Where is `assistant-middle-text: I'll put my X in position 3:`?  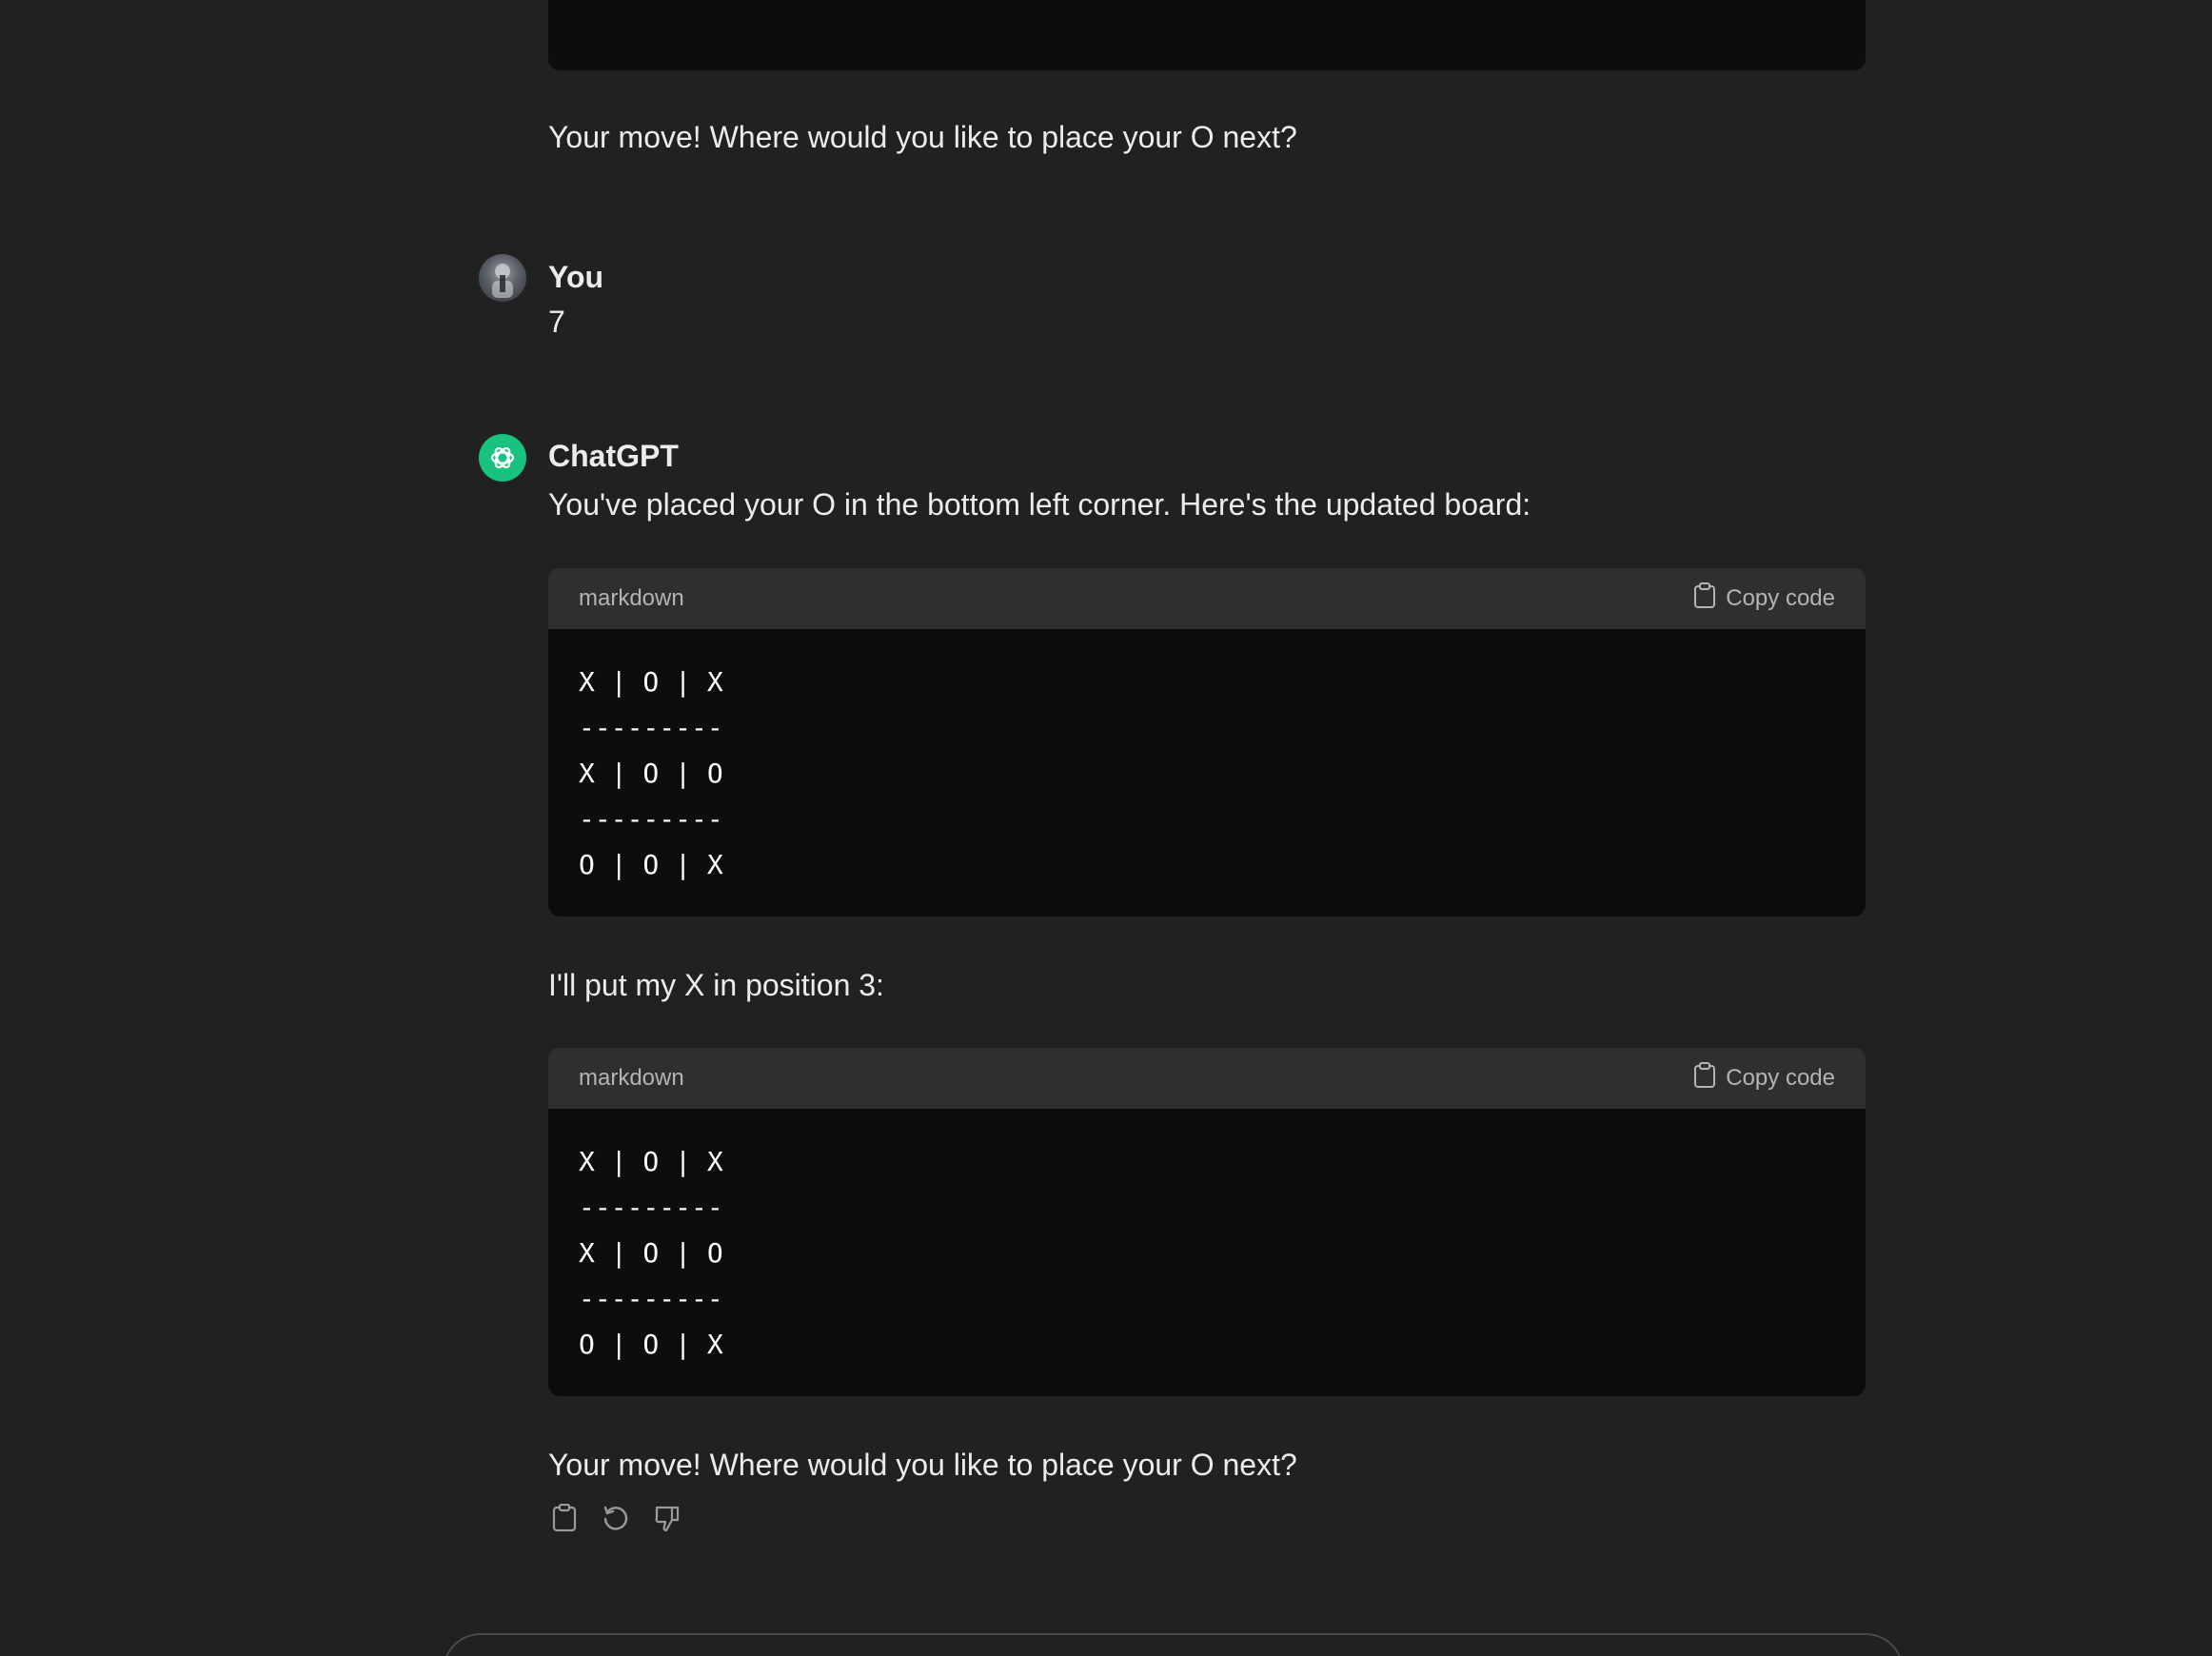
assistant-middle-text: I'll put my X in position 3: is located at coordinates (716, 985).